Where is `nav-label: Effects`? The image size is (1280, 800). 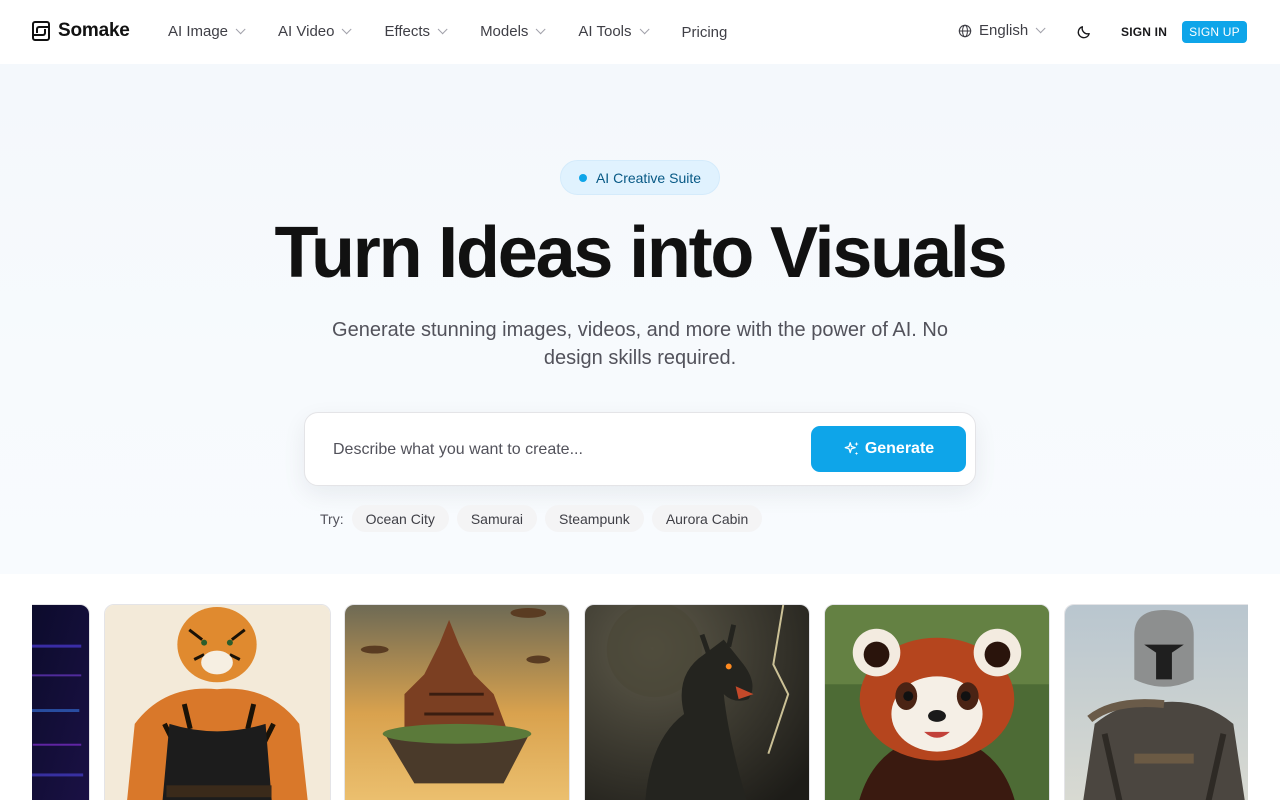 nav-label: Effects is located at coordinates (407, 31).